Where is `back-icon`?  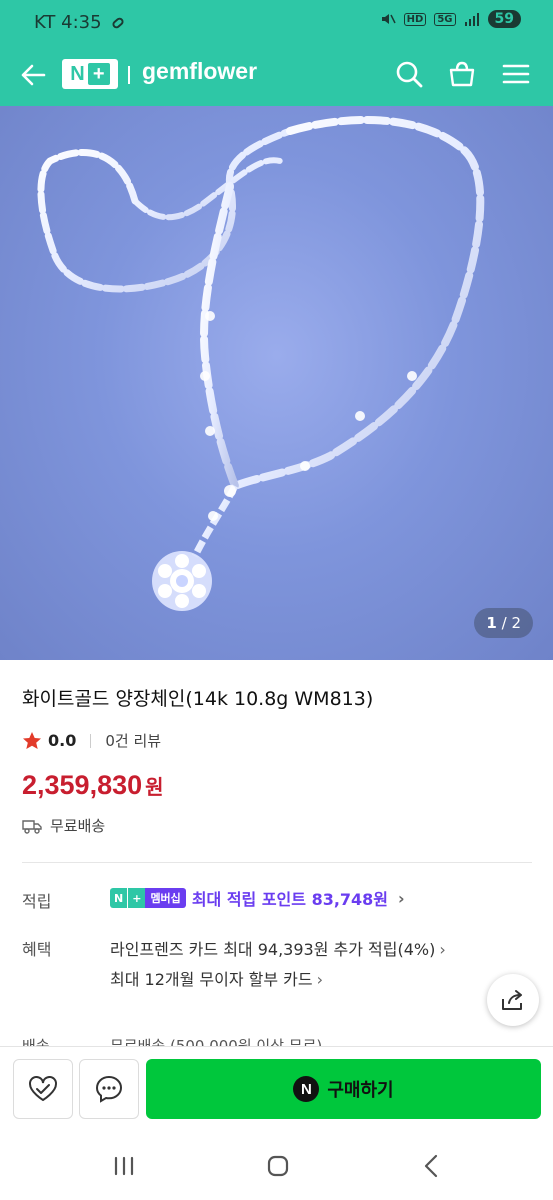 back-icon is located at coordinates (432, 1166).